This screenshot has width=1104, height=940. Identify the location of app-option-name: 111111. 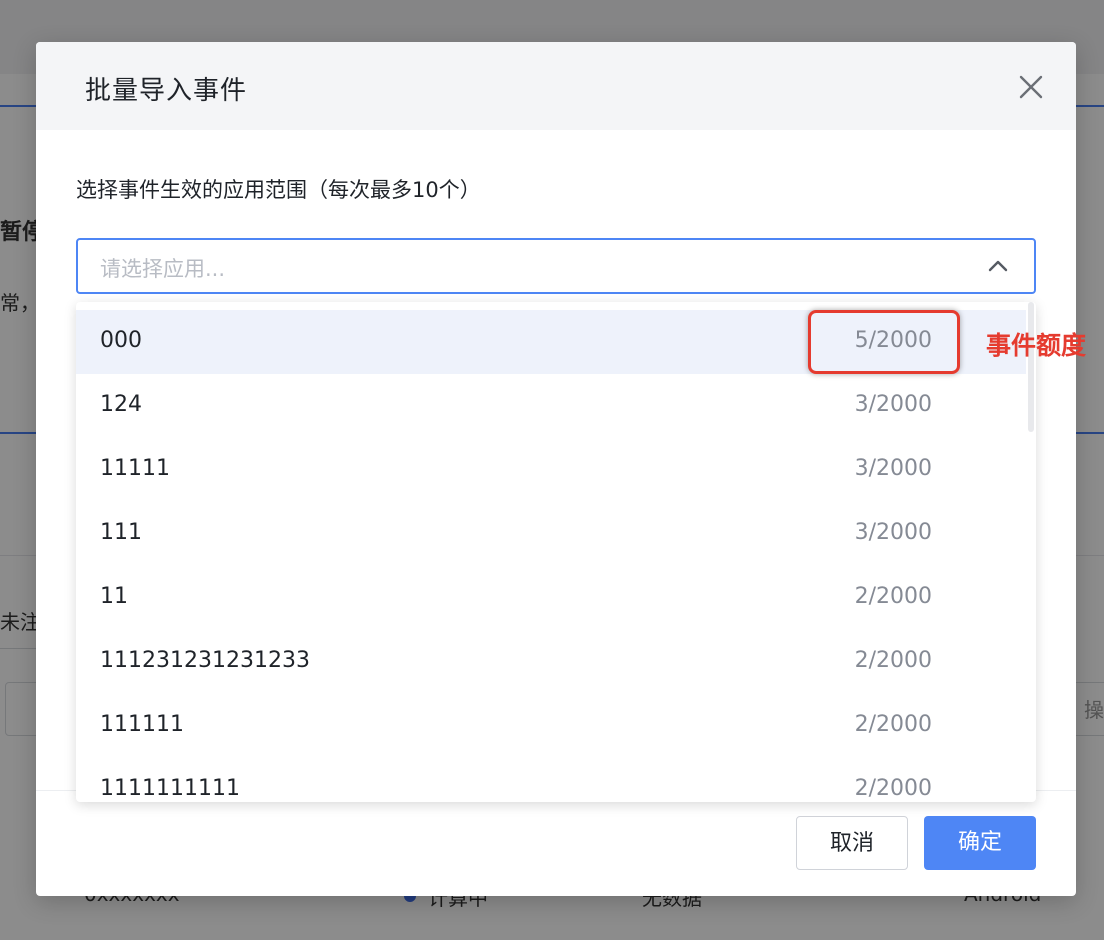
(142, 724).